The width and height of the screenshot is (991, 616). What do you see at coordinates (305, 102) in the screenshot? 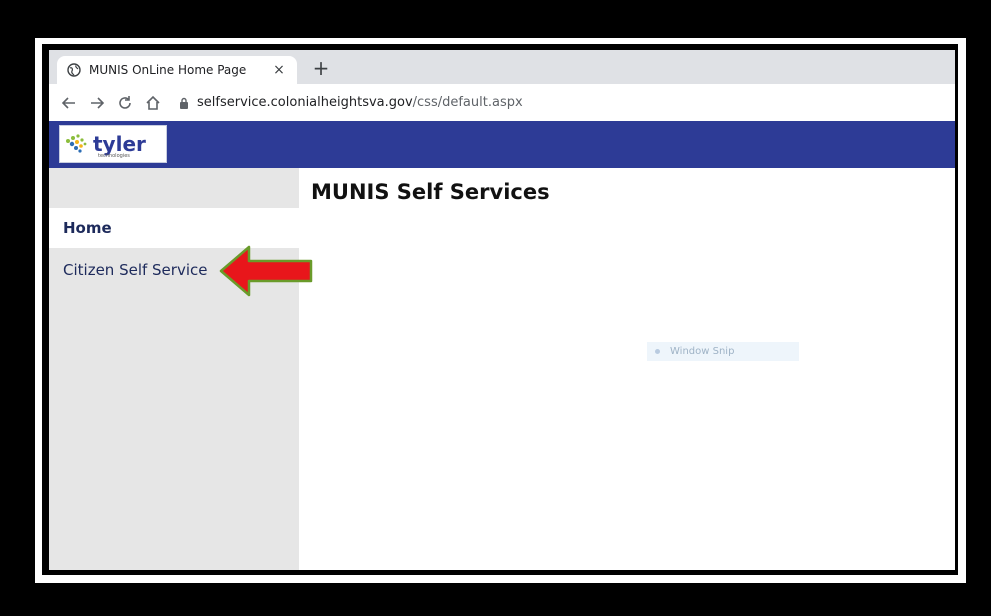
I see `url-host: selfservice.colonialheightsva.gov` at bounding box center [305, 102].